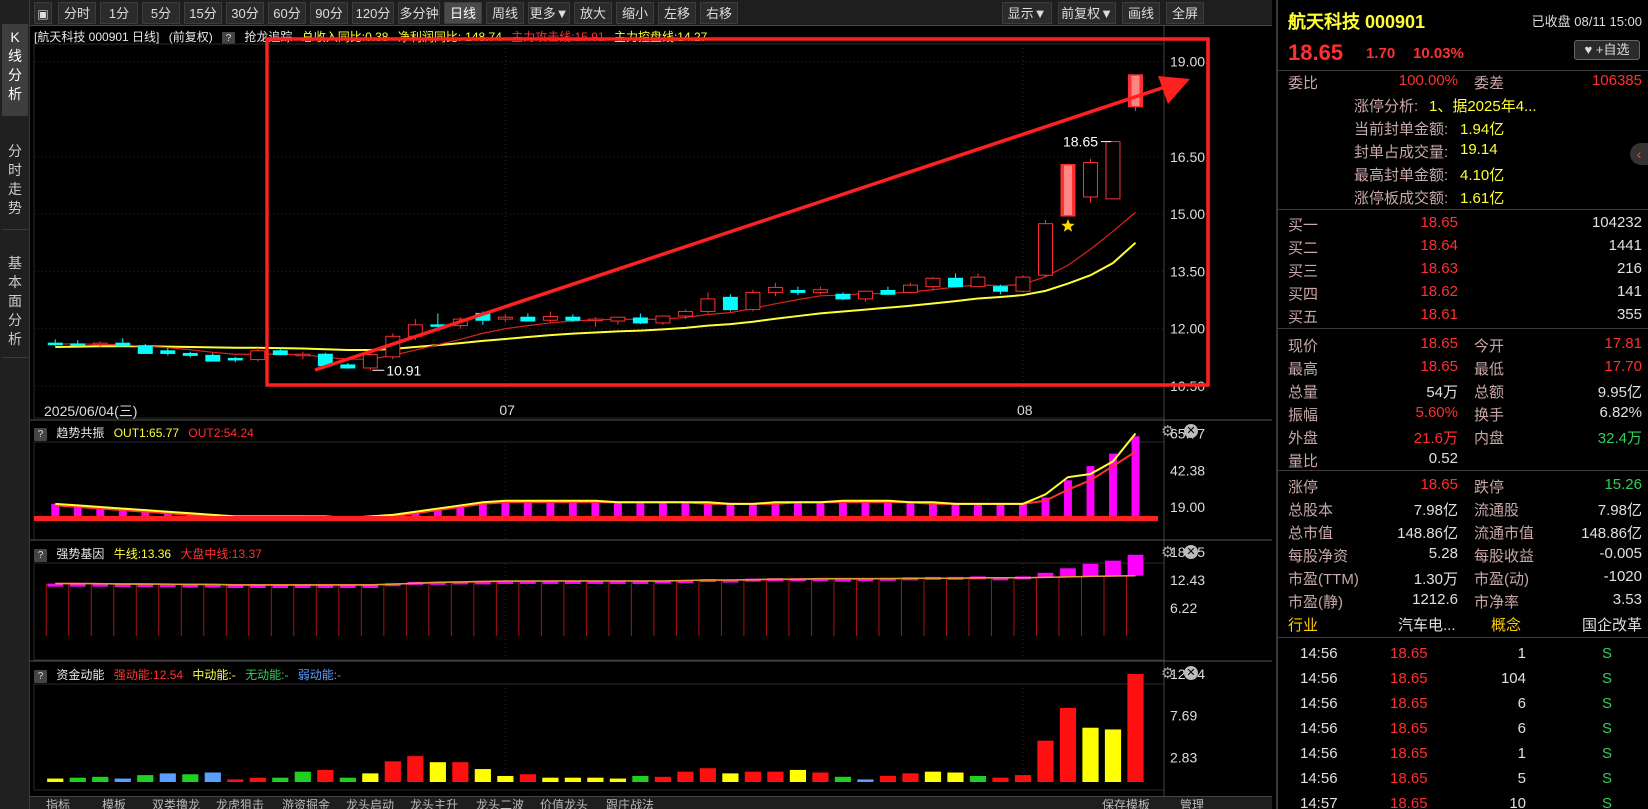  Describe the element at coordinates (1463, 246) in the screenshot. I see `bid-row: 买二 18.64 1441` at that location.